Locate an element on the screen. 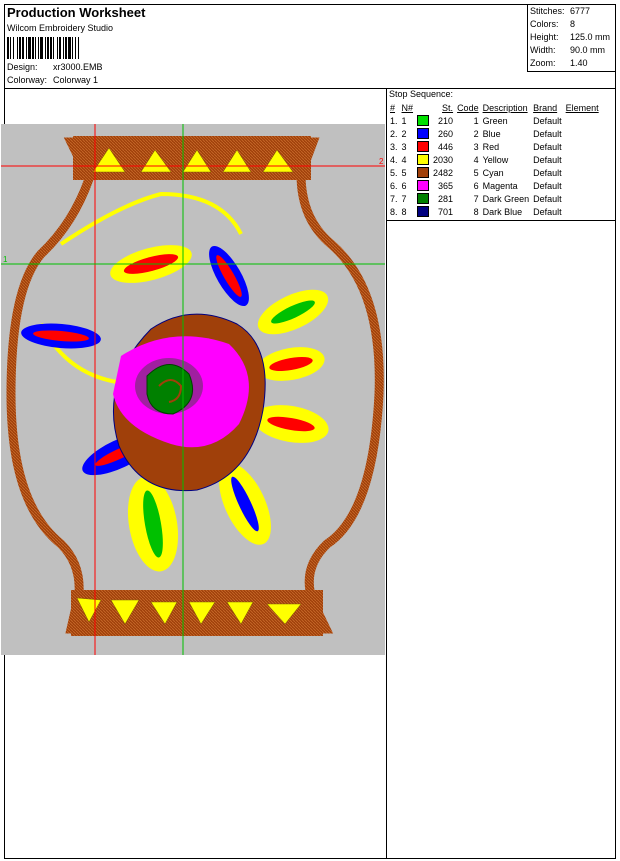 The width and height of the screenshot is (620, 861). row-description: Cyan is located at coordinates (493, 172).